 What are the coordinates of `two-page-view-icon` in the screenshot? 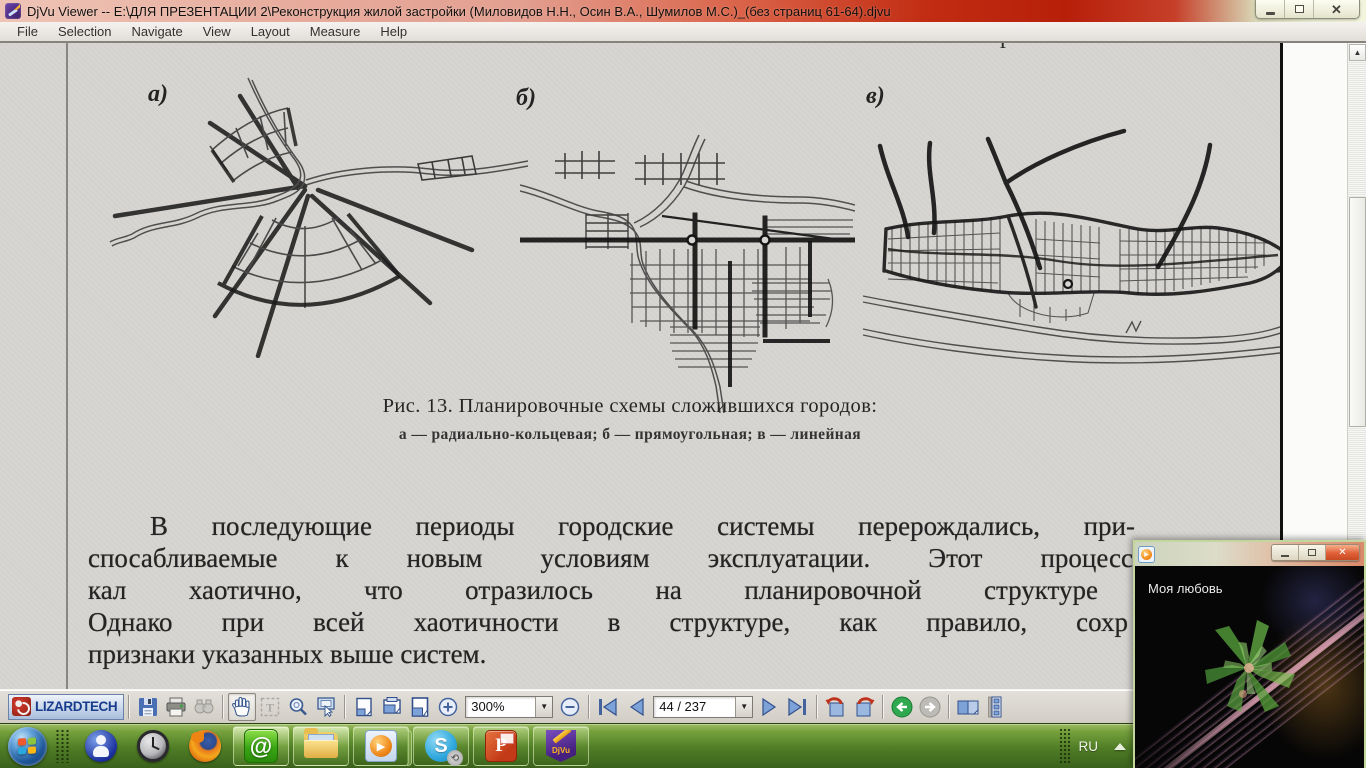 It's located at (968, 707).